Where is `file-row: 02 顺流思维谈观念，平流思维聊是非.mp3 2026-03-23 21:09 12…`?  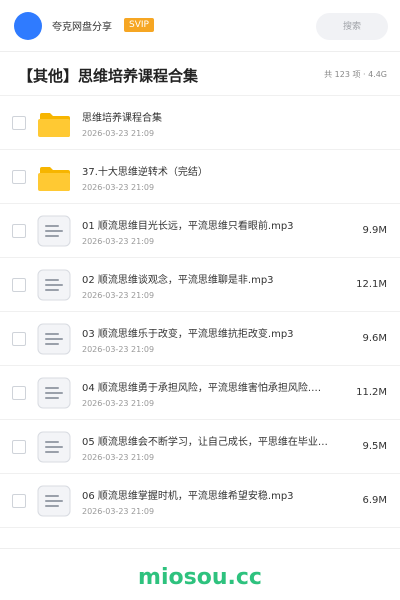 file-row: 02 顺流思维谈观念，平流思维聊是非.mp3 2026-03-23 21:09 12… is located at coordinates (200, 285).